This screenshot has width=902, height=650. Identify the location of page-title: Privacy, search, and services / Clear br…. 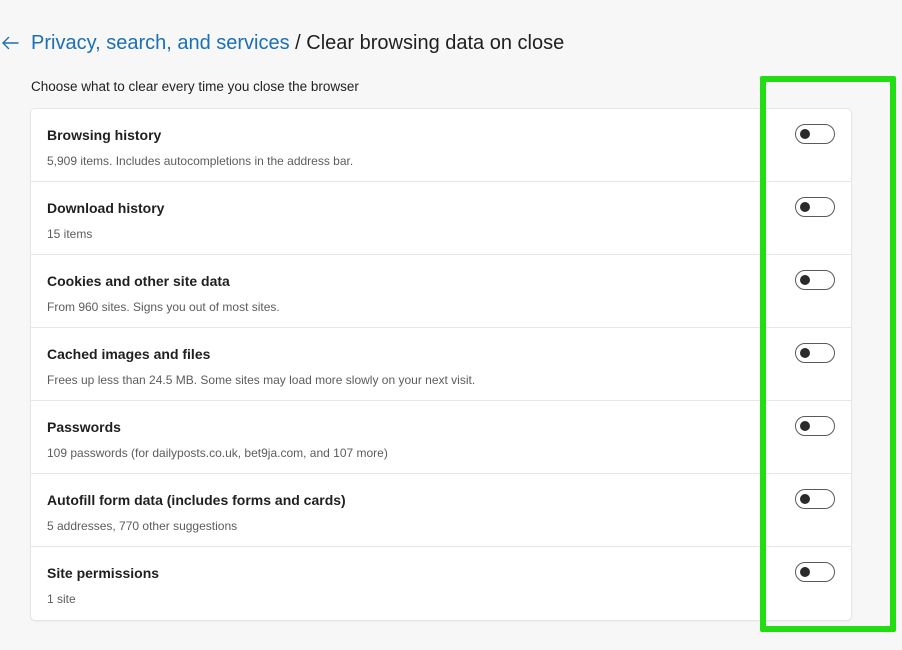
(297, 43).